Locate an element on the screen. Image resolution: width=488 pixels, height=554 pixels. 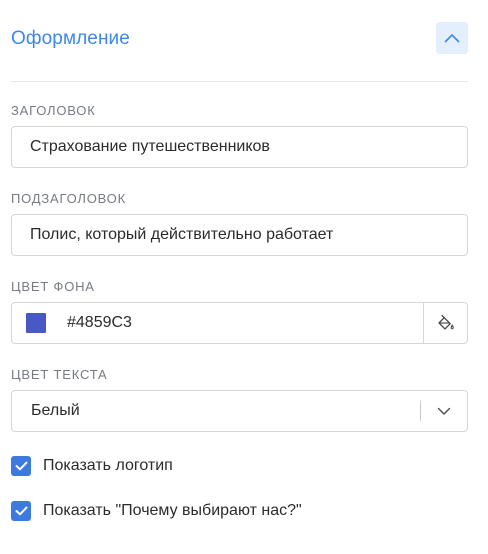
collapse-button is located at coordinates (452, 38).